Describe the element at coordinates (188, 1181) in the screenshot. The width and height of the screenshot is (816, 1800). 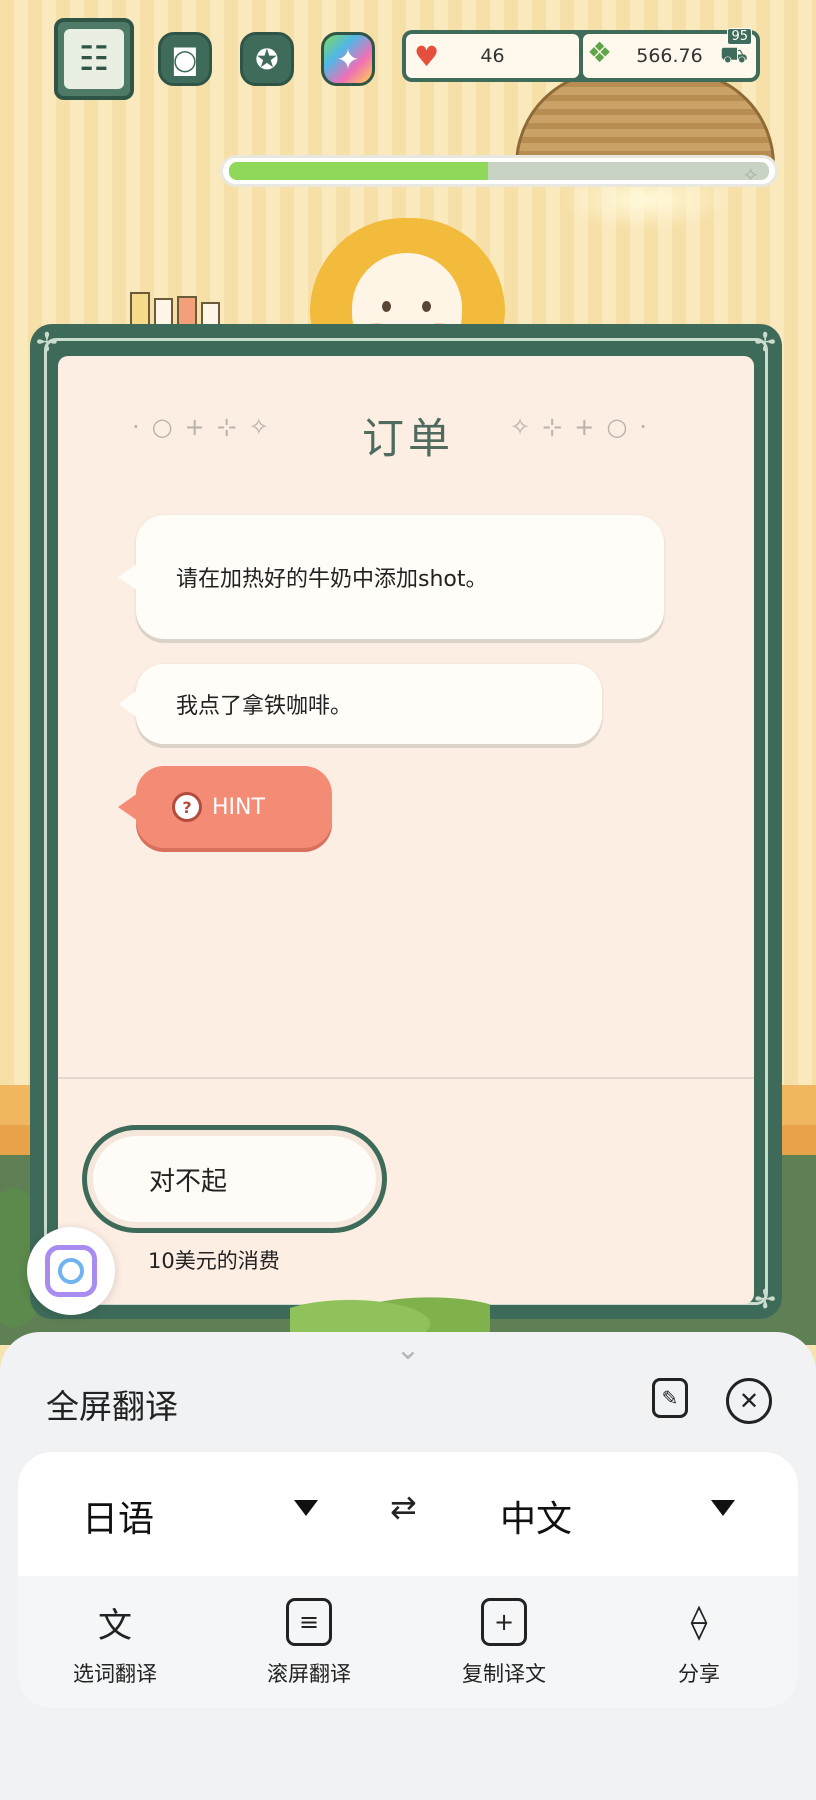
I see `reply-option-label: 对不起` at that location.